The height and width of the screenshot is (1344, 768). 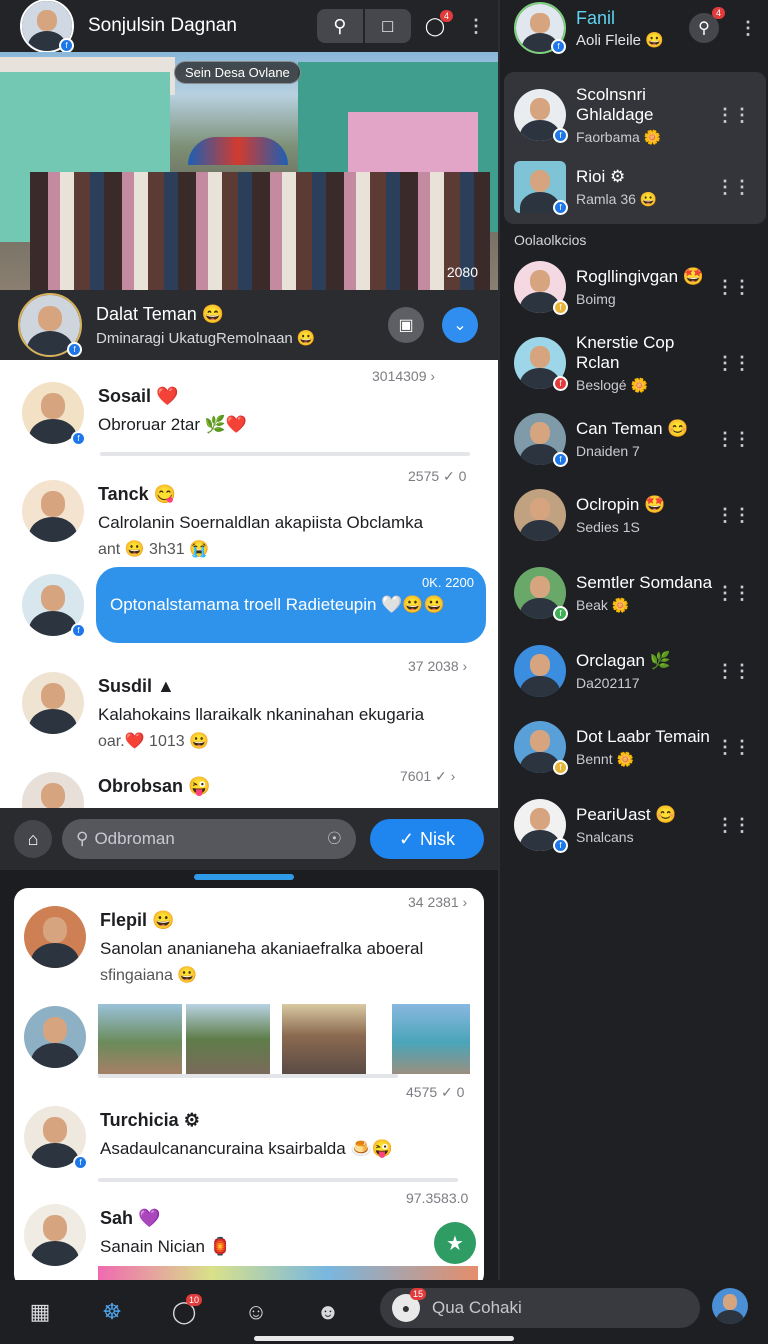 What do you see at coordinates (718, 13) in the screenshot?
I see `search-badge: 4` at bounding box center [718, 13].